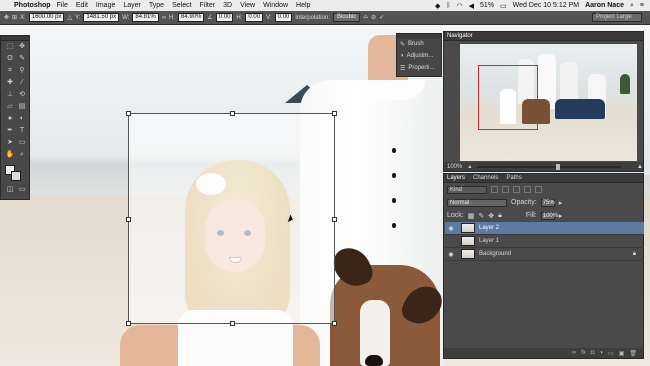 This screenshot has height=366, width=650. What do you see at coordinates (500, 216) in the screenshot?
I see `lock-all-icon: 🔒︎` at bounding box center [500, 216].